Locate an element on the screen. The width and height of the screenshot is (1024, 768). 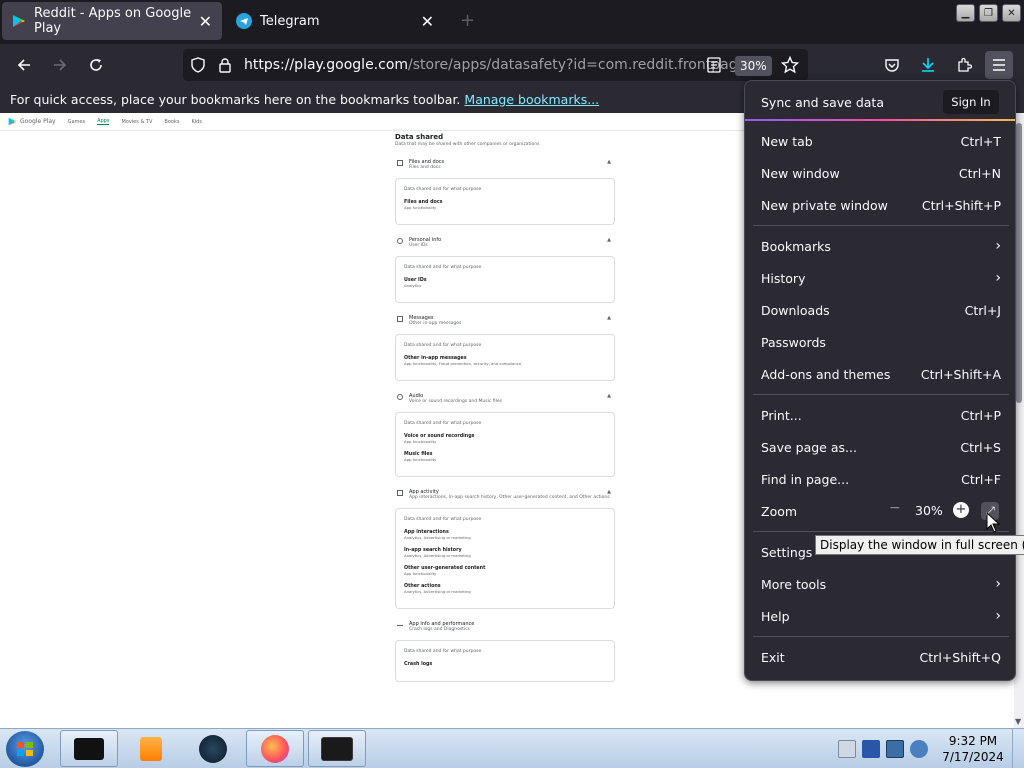
tab-reddit-google-play: Reddit - Apps on Google Play ✕ is located at coordinates (112, 21).